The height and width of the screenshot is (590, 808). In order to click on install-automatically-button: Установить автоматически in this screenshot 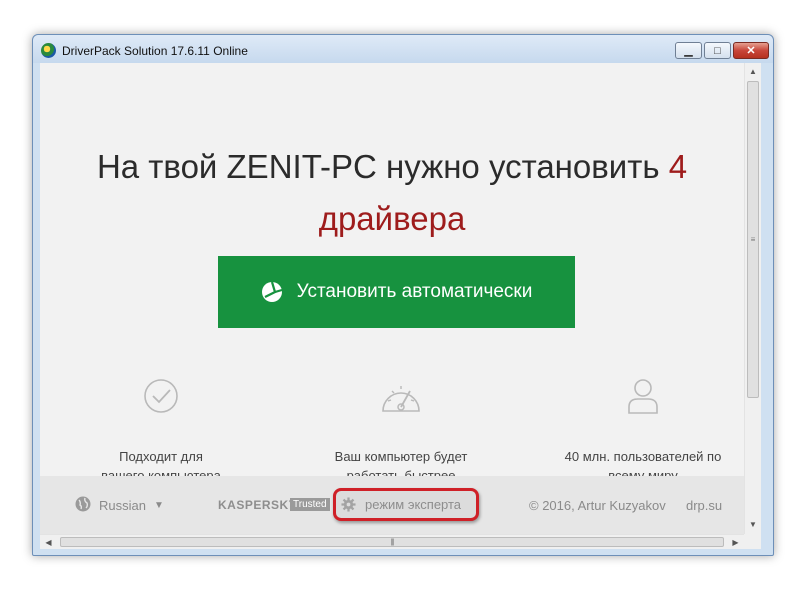, I will do `click(396, 292)`.